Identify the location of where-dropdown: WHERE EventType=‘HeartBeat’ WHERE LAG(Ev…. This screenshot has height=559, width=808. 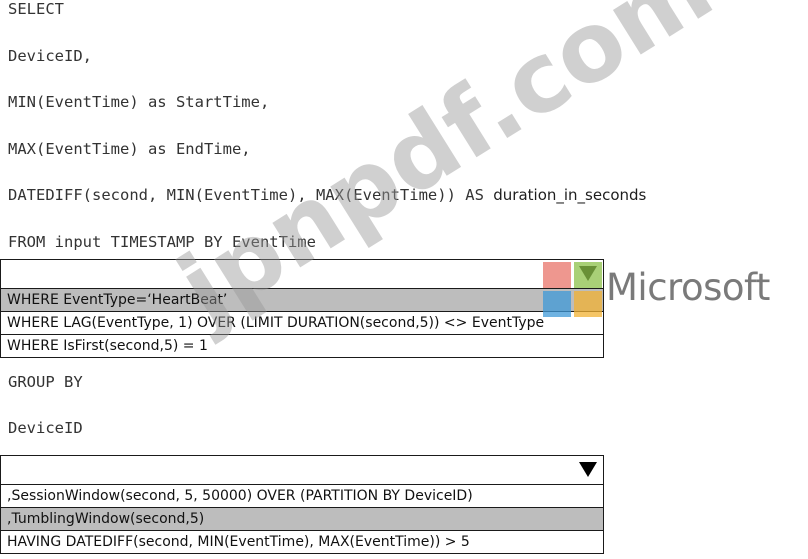
(302, 308).